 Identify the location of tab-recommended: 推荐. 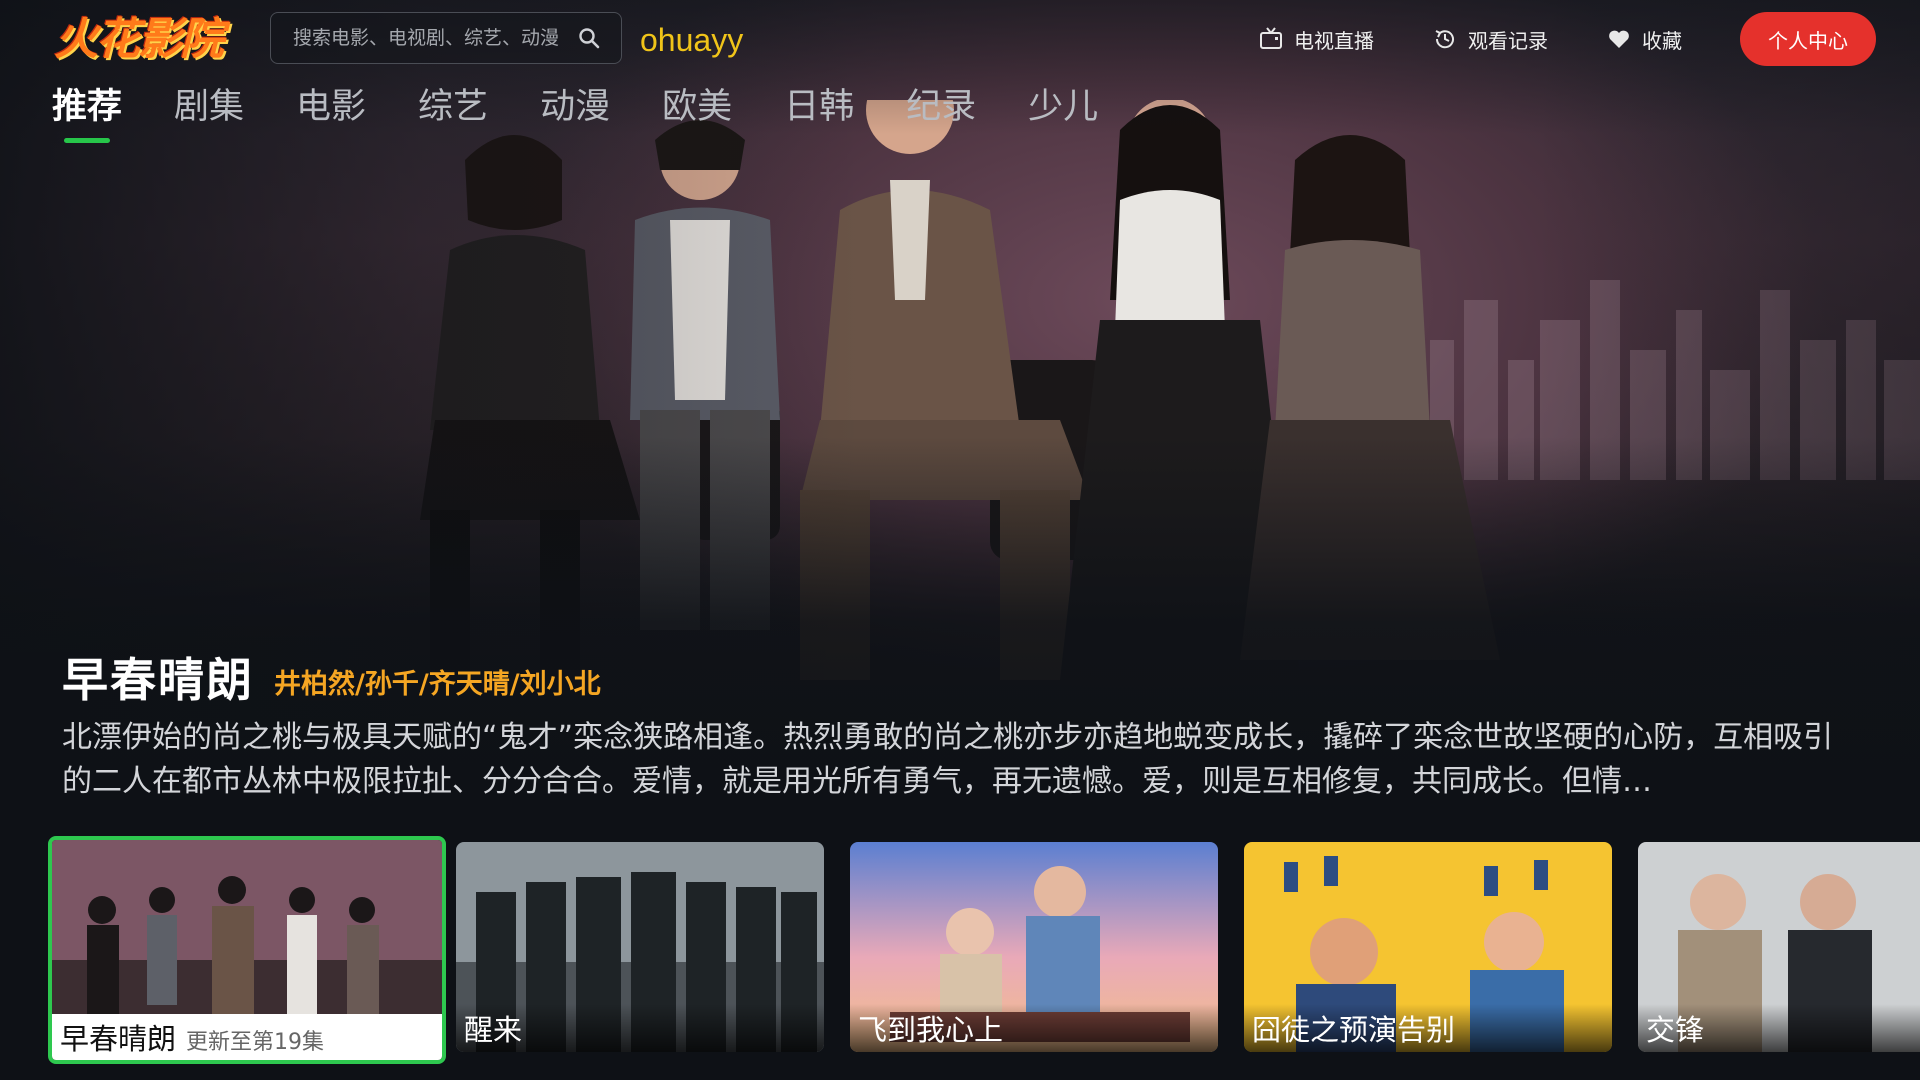
(87, 112).